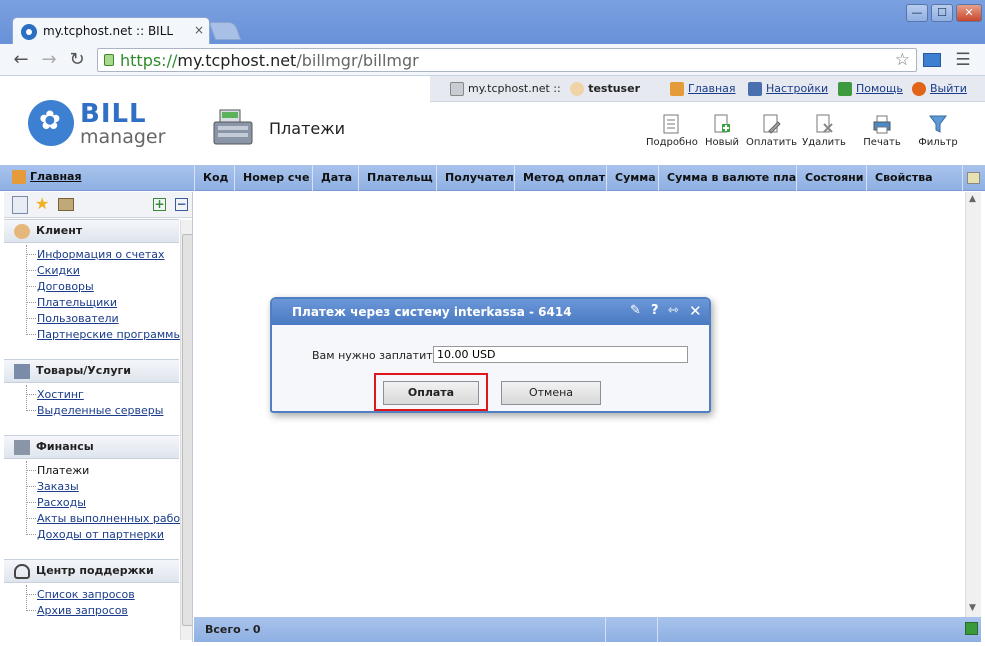  Describe the element at coordinates (632, 178) in the screenshot. I see `column-amount: Сумма` at that location.